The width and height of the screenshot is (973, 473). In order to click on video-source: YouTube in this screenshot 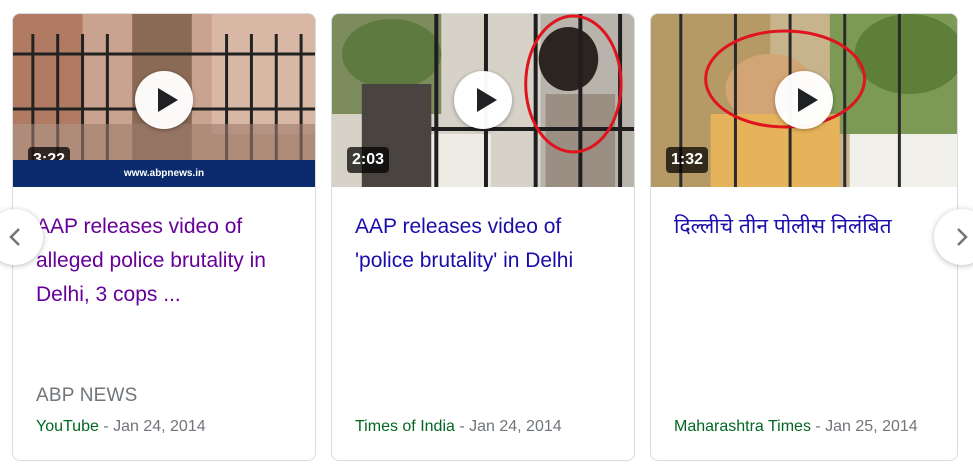, I will do `click(67, 426)`.